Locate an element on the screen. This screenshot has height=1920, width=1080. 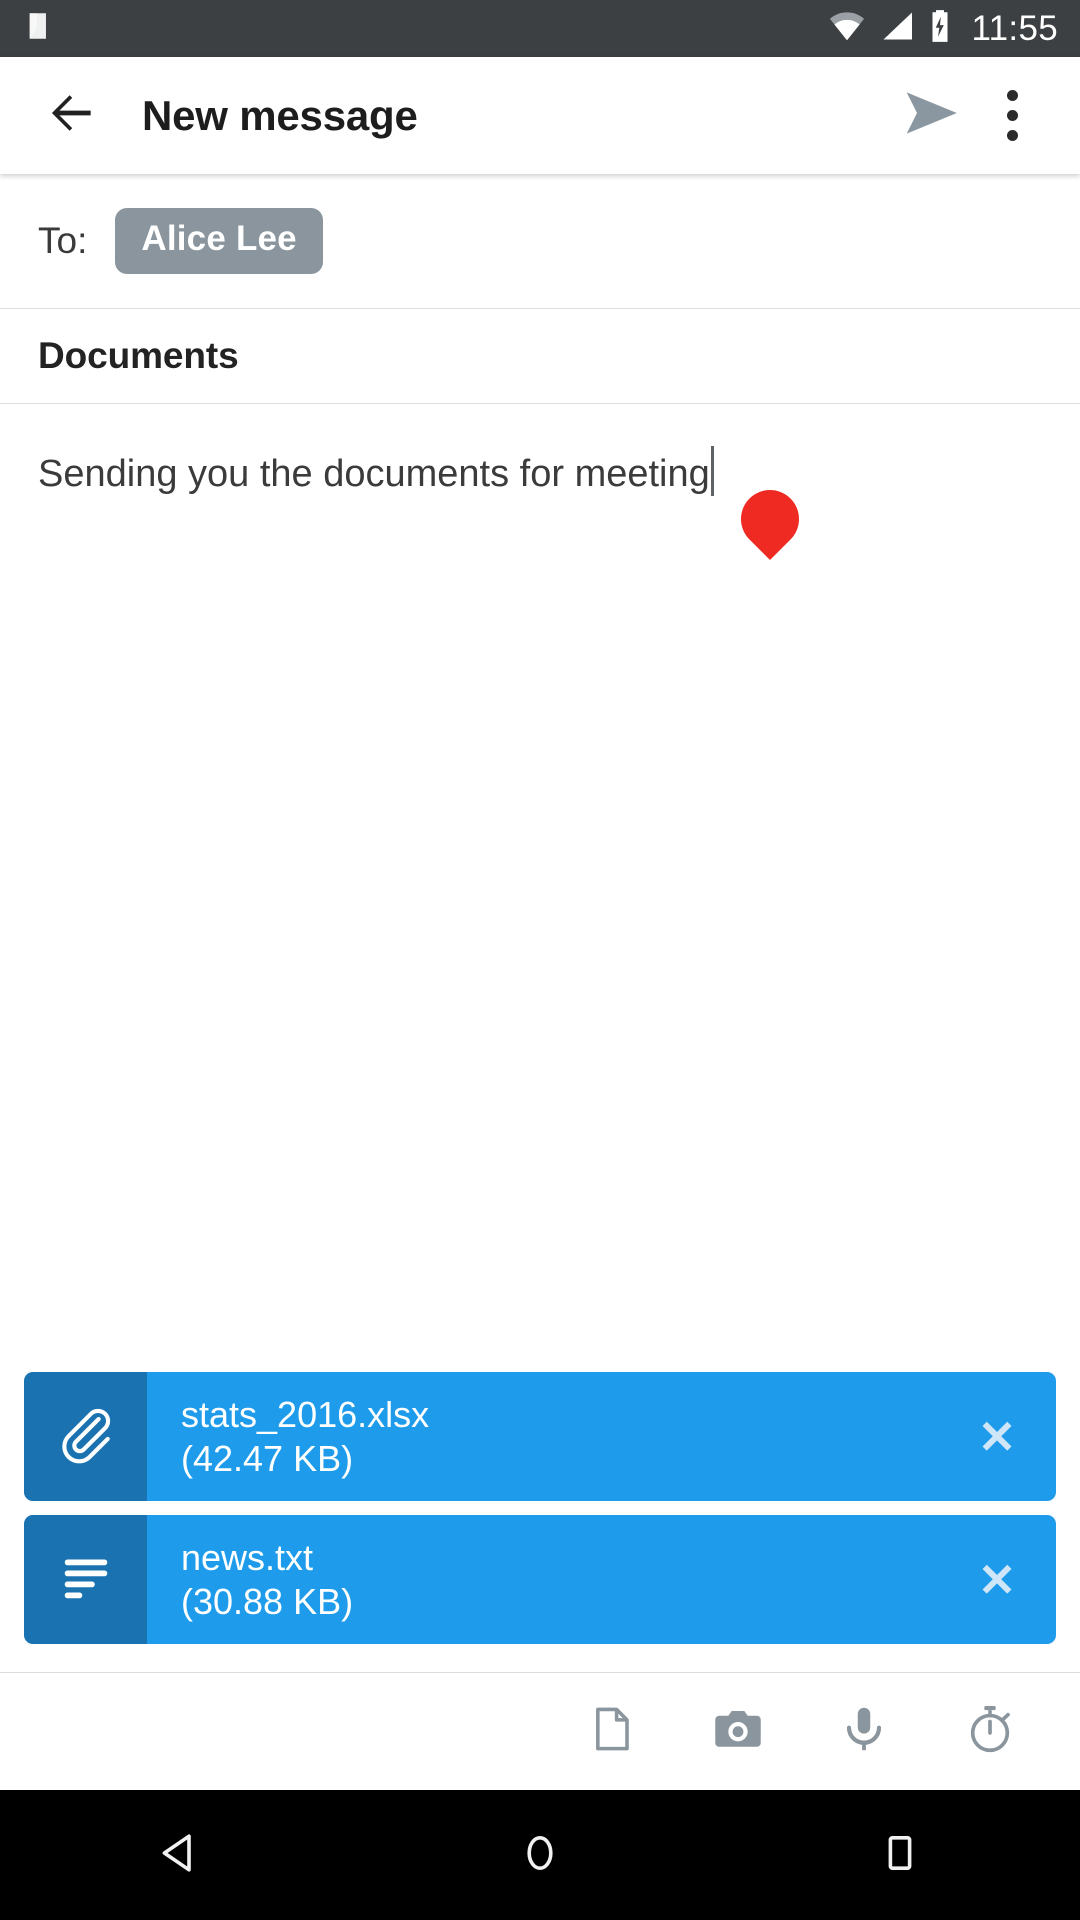
status-bar-clock: 11:55 is located at coordinates (1014, 28).